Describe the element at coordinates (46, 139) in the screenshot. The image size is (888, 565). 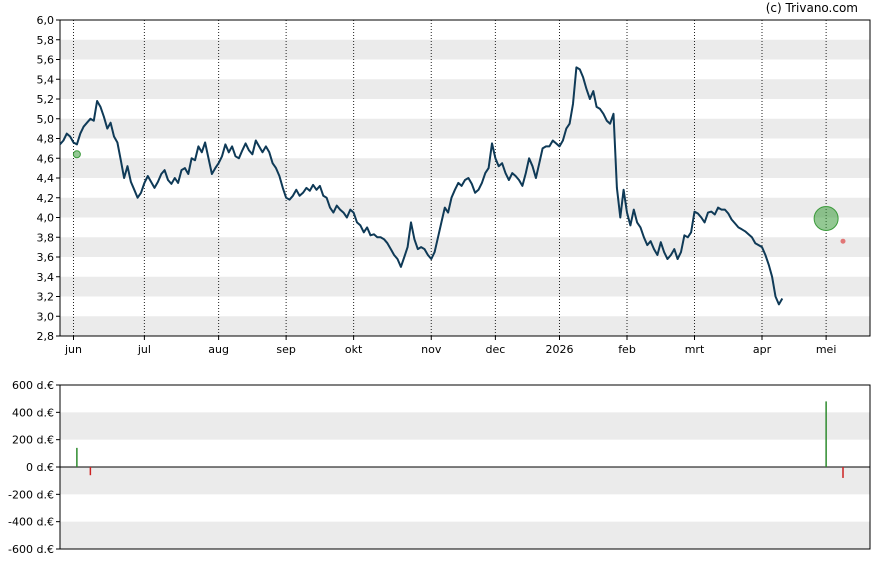
I see `y-tick-label: 4,8` at that location.